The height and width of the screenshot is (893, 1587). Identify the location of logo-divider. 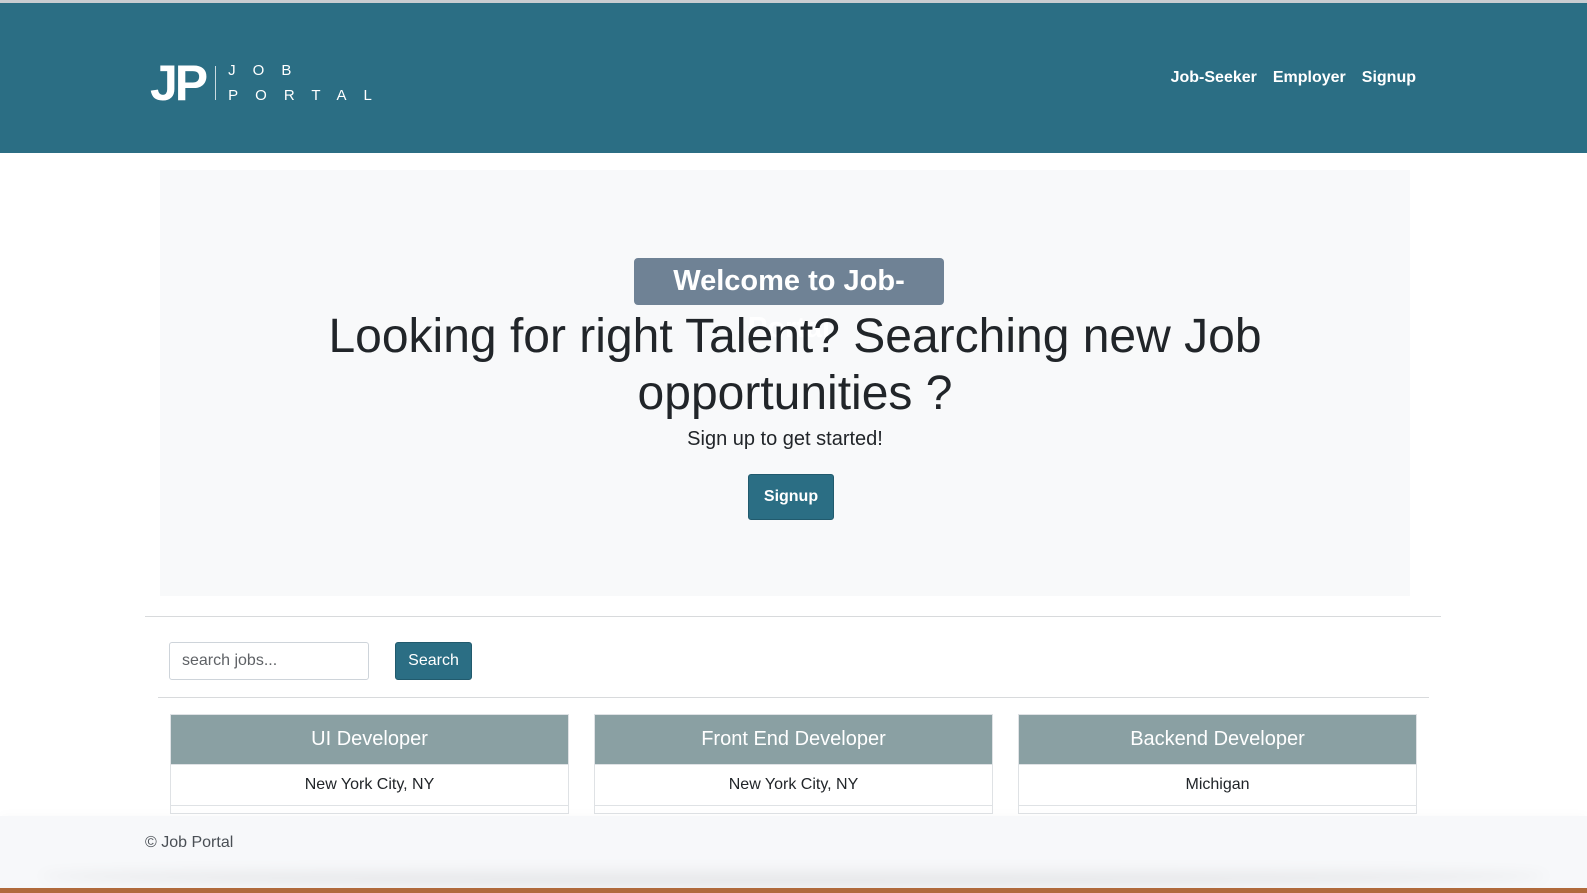
(216, 83).